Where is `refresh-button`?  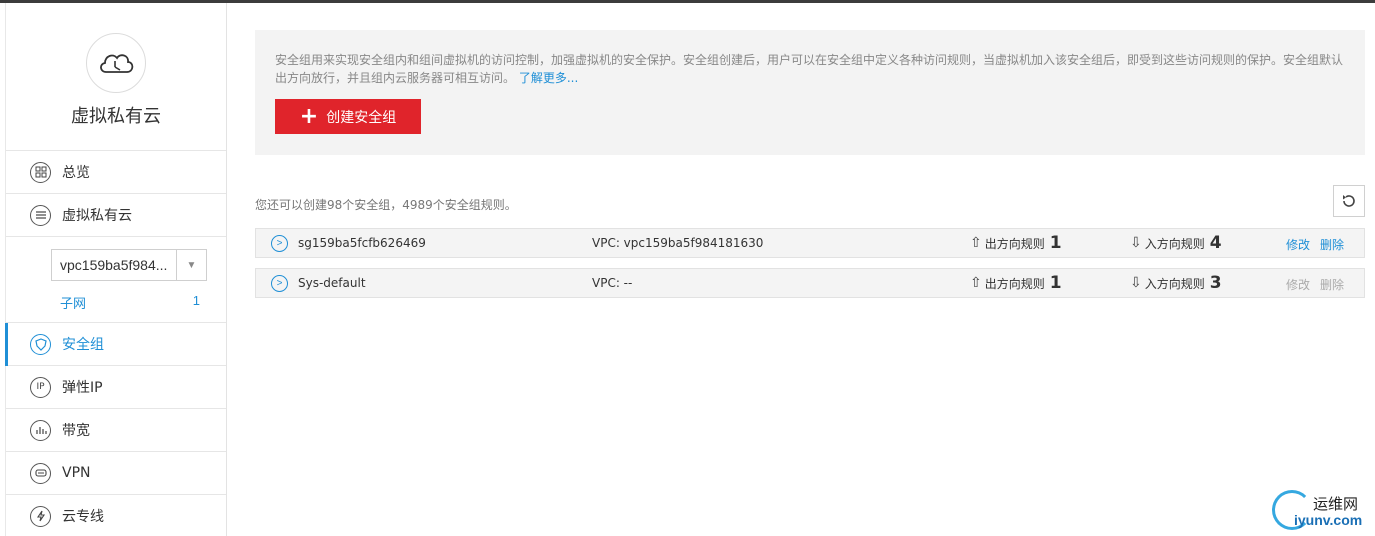
refresh-button is located at coordinates (1349, 201).